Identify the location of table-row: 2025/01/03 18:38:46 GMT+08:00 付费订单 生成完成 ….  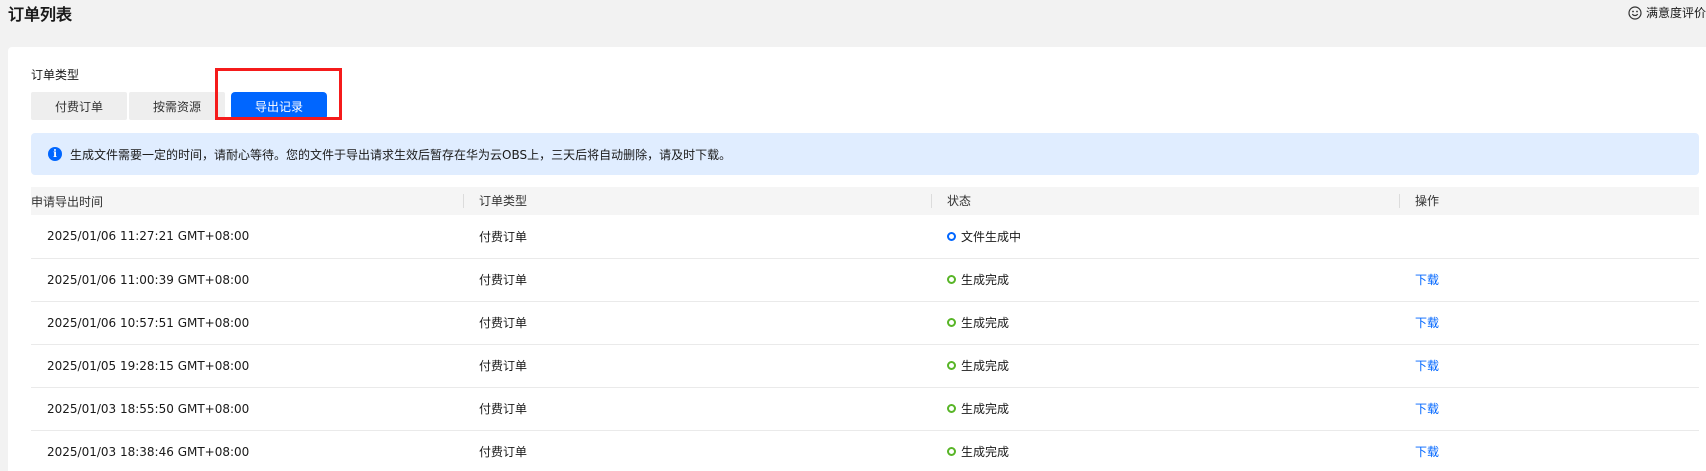
(865, 450).